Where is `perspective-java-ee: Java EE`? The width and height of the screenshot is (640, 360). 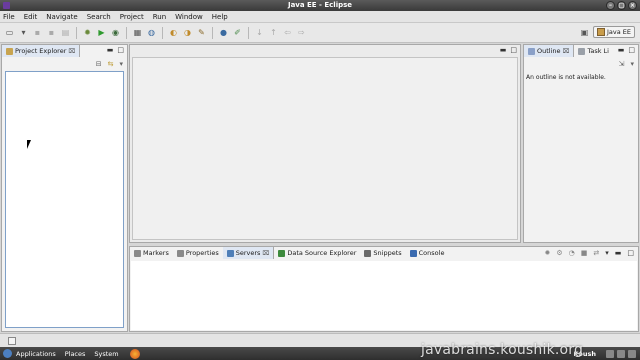
perspective-java-ee: Java EE is located at coordinates (613, 32).